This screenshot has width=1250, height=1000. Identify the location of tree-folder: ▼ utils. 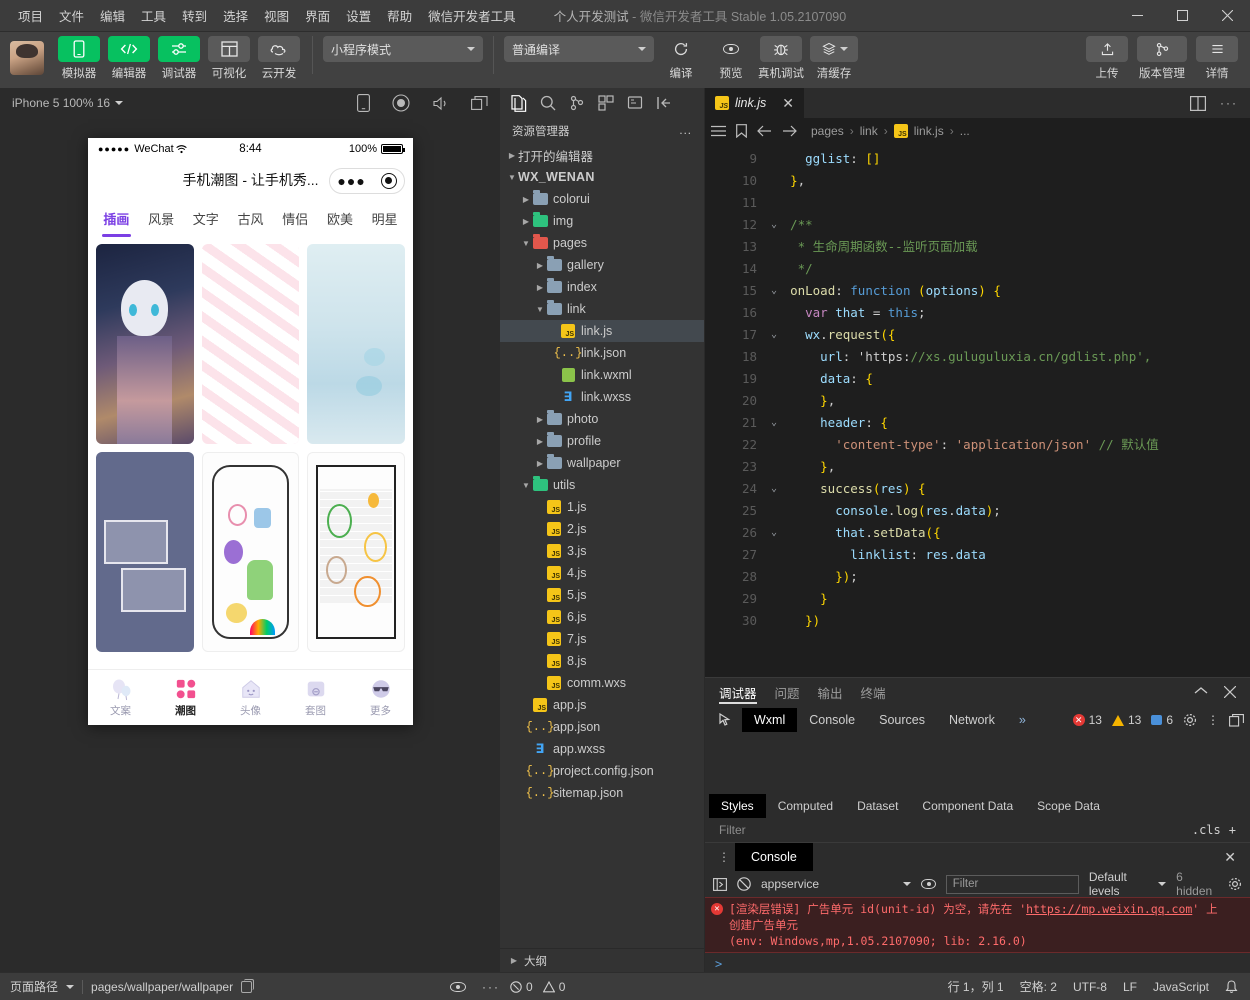
(602, 485).